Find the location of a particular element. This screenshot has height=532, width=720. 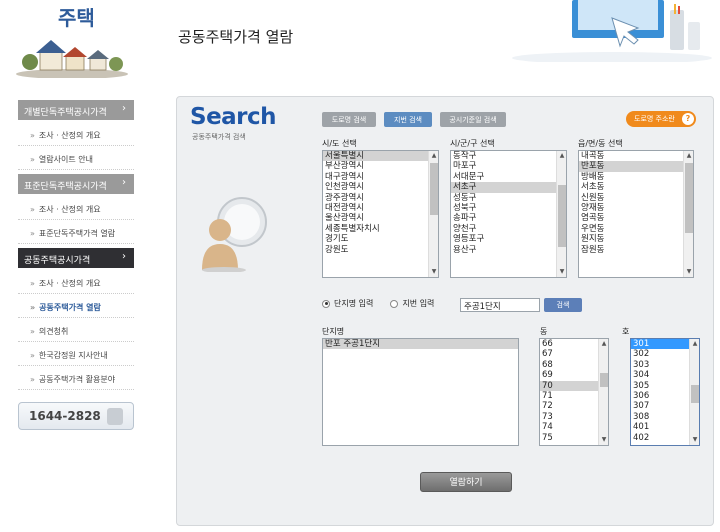

tab-road-name-search: 도로명 검색 is located at coordinates (349, 119).